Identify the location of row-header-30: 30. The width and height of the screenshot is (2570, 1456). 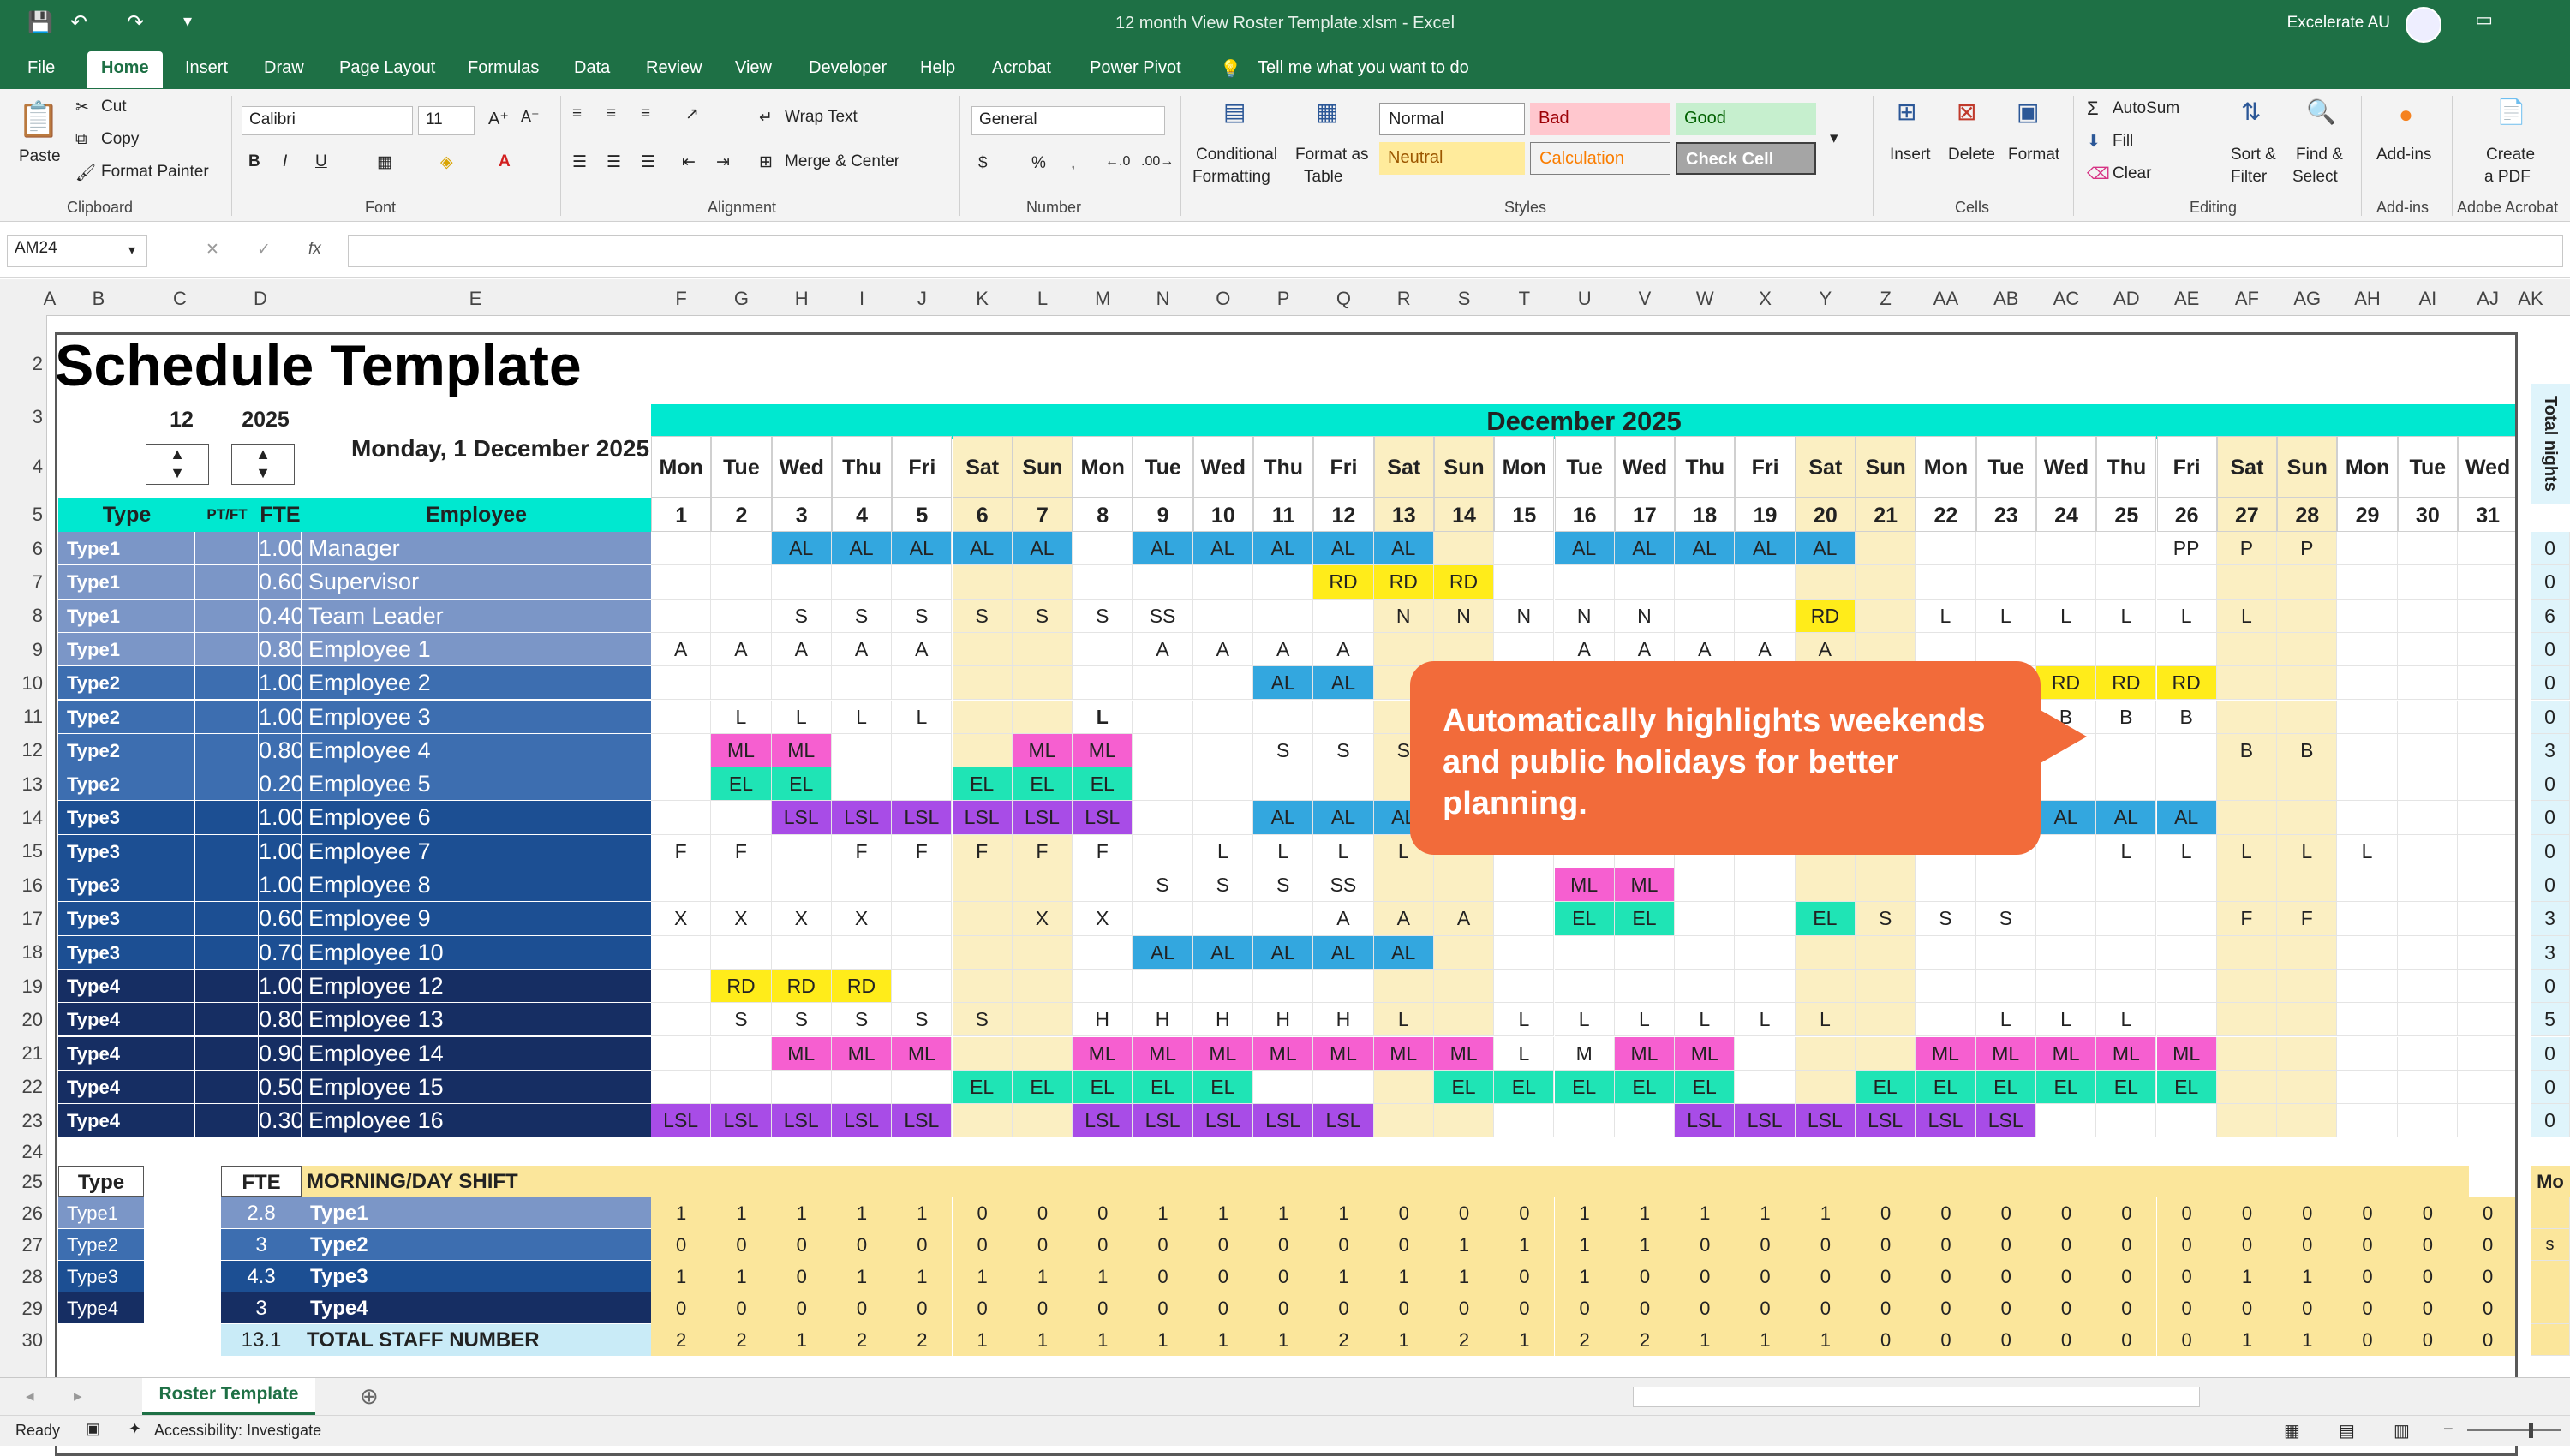
(22, 1341).